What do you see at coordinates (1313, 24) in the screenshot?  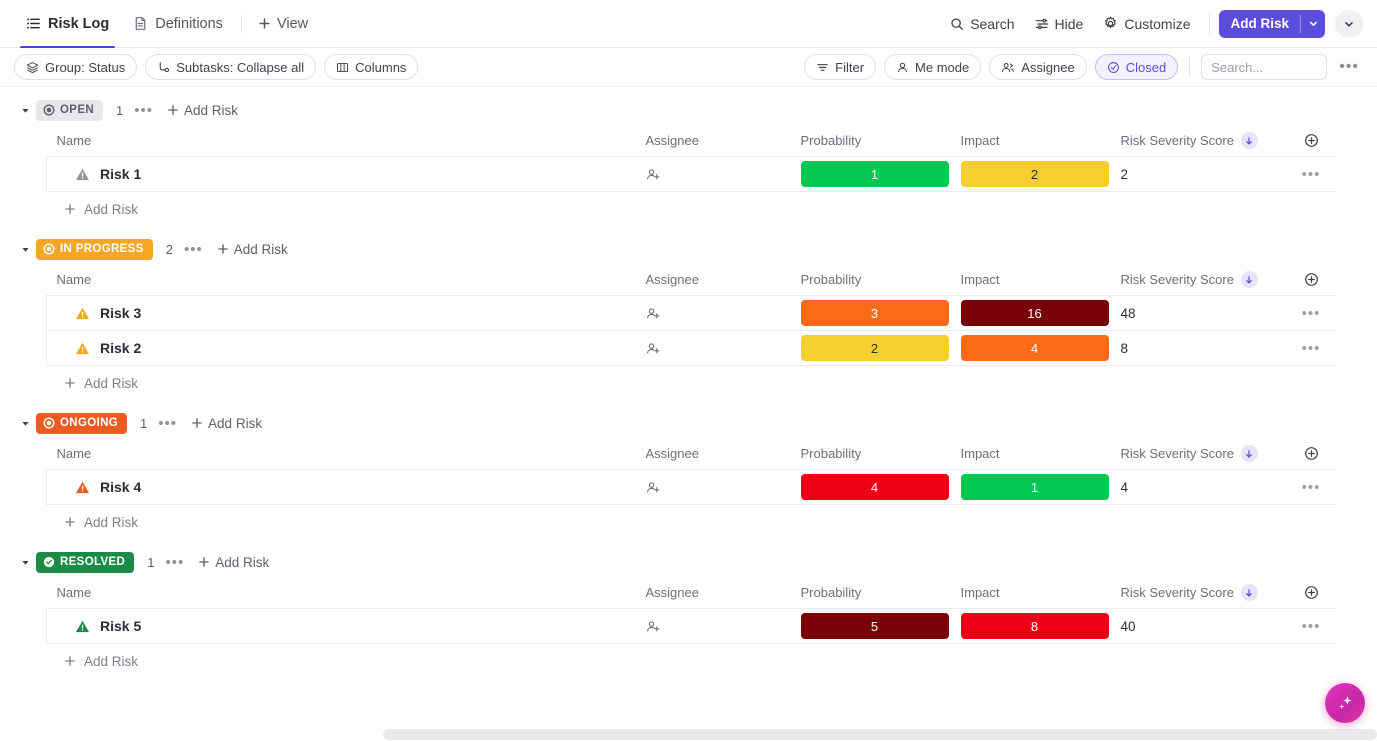 I see `add-risk-dropdown-button` at bounding box center [1313, 24].